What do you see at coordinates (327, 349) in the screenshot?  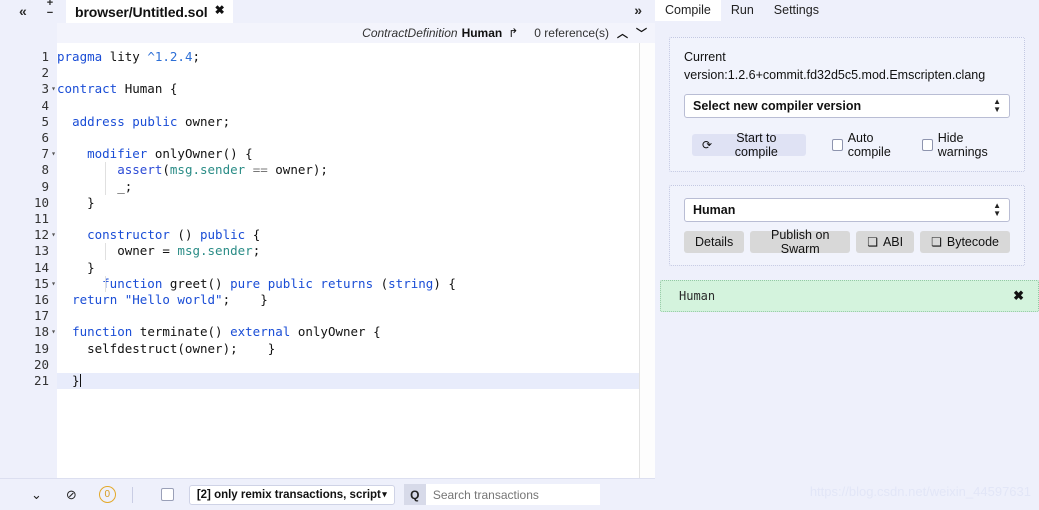 I see `code-line: 19 selfdestruct(owner); }` at bounding box center [327, 349].